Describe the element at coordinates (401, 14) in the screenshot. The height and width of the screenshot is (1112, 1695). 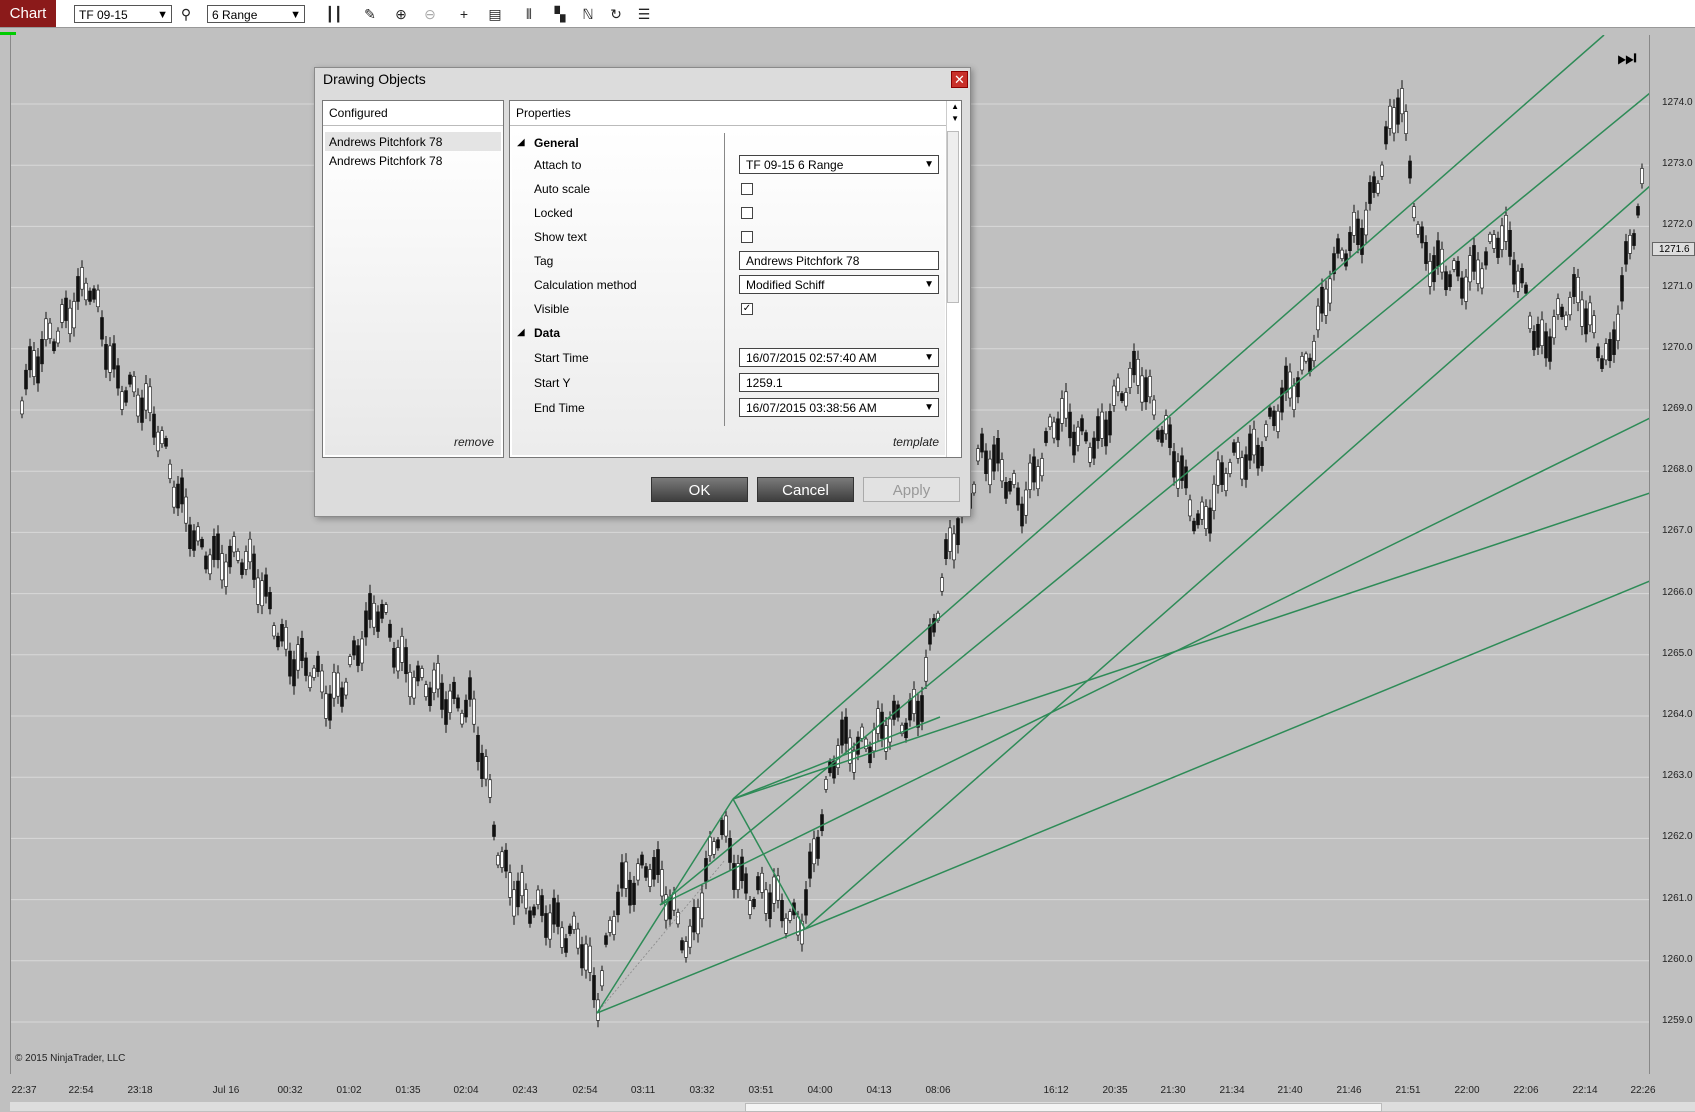
I see `zoom-in-icon: ⊕` at that location.